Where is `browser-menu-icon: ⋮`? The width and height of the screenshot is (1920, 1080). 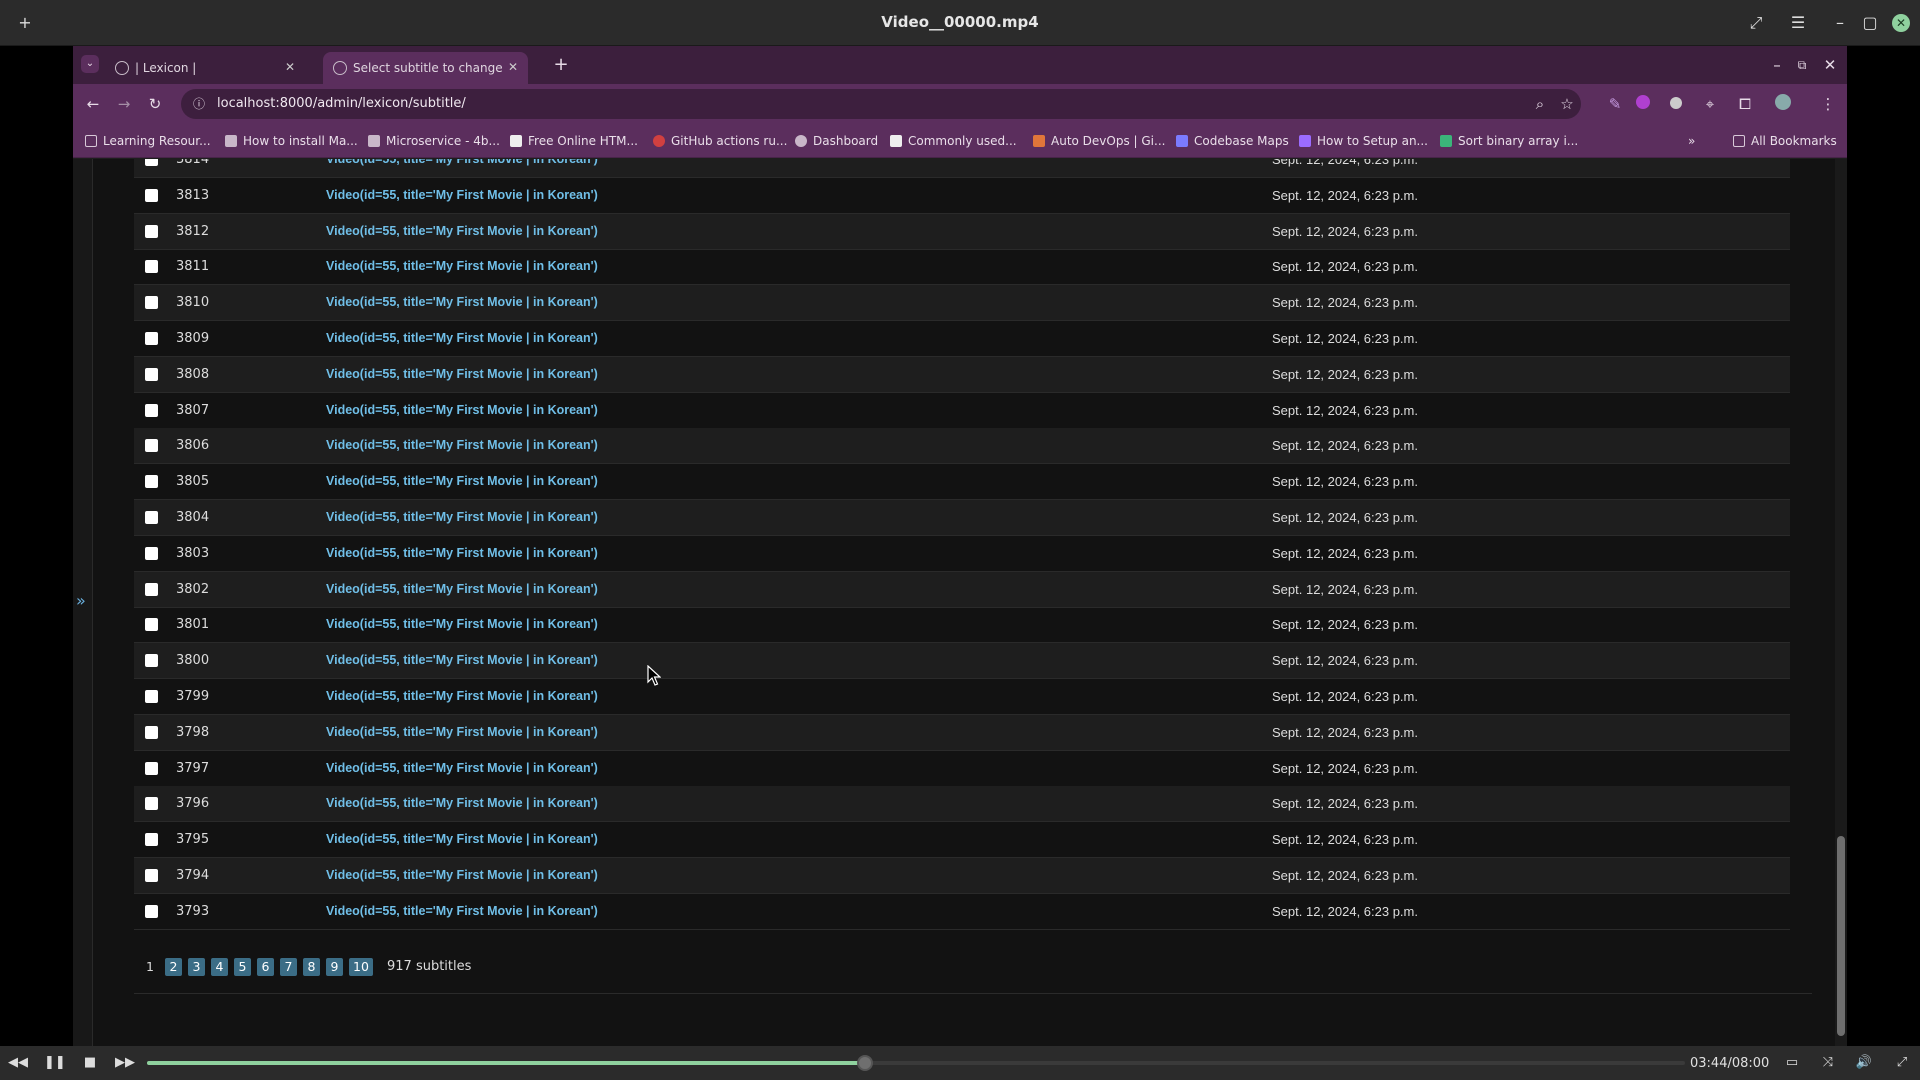 browser-menu-icon: ⋮ is located at coordinates (1828, 104).